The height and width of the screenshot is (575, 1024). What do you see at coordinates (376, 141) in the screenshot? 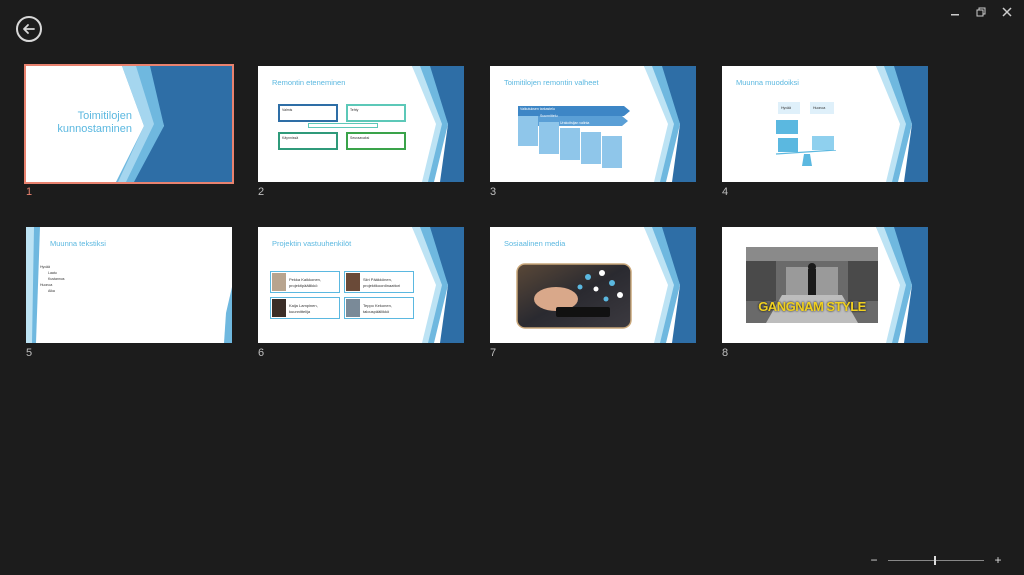
I see `diagram-box: Seuraavaksi` at bounding box center [376, 141].